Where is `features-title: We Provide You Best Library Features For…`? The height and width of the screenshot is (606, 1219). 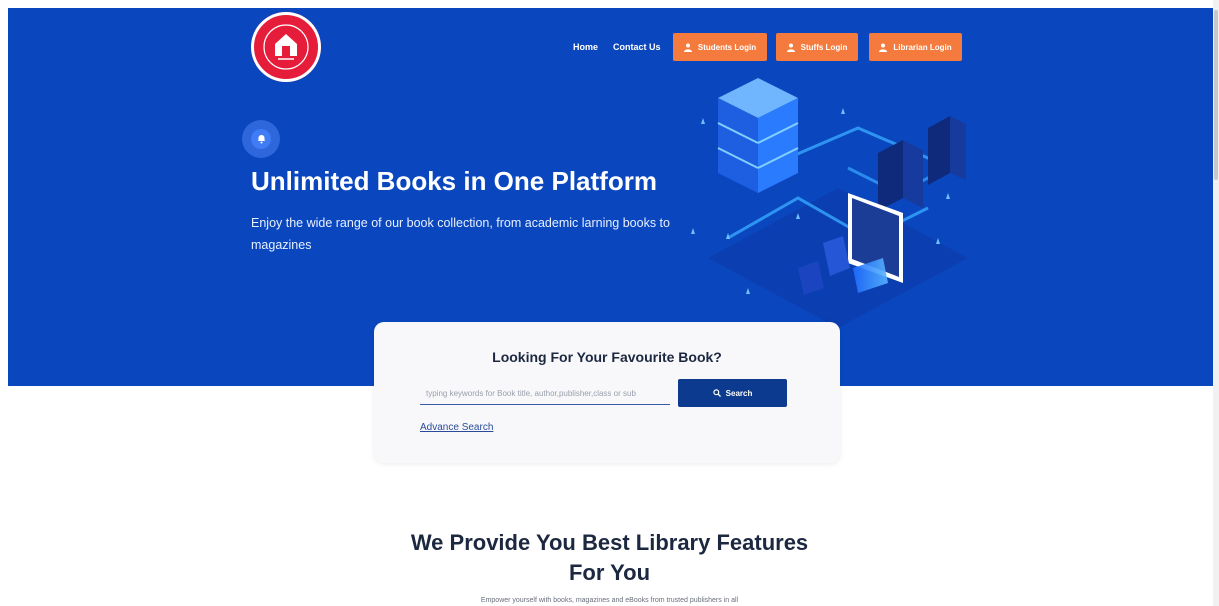
features-title: We Provide You Best Library Features For… is located at coordinates (609, 558).